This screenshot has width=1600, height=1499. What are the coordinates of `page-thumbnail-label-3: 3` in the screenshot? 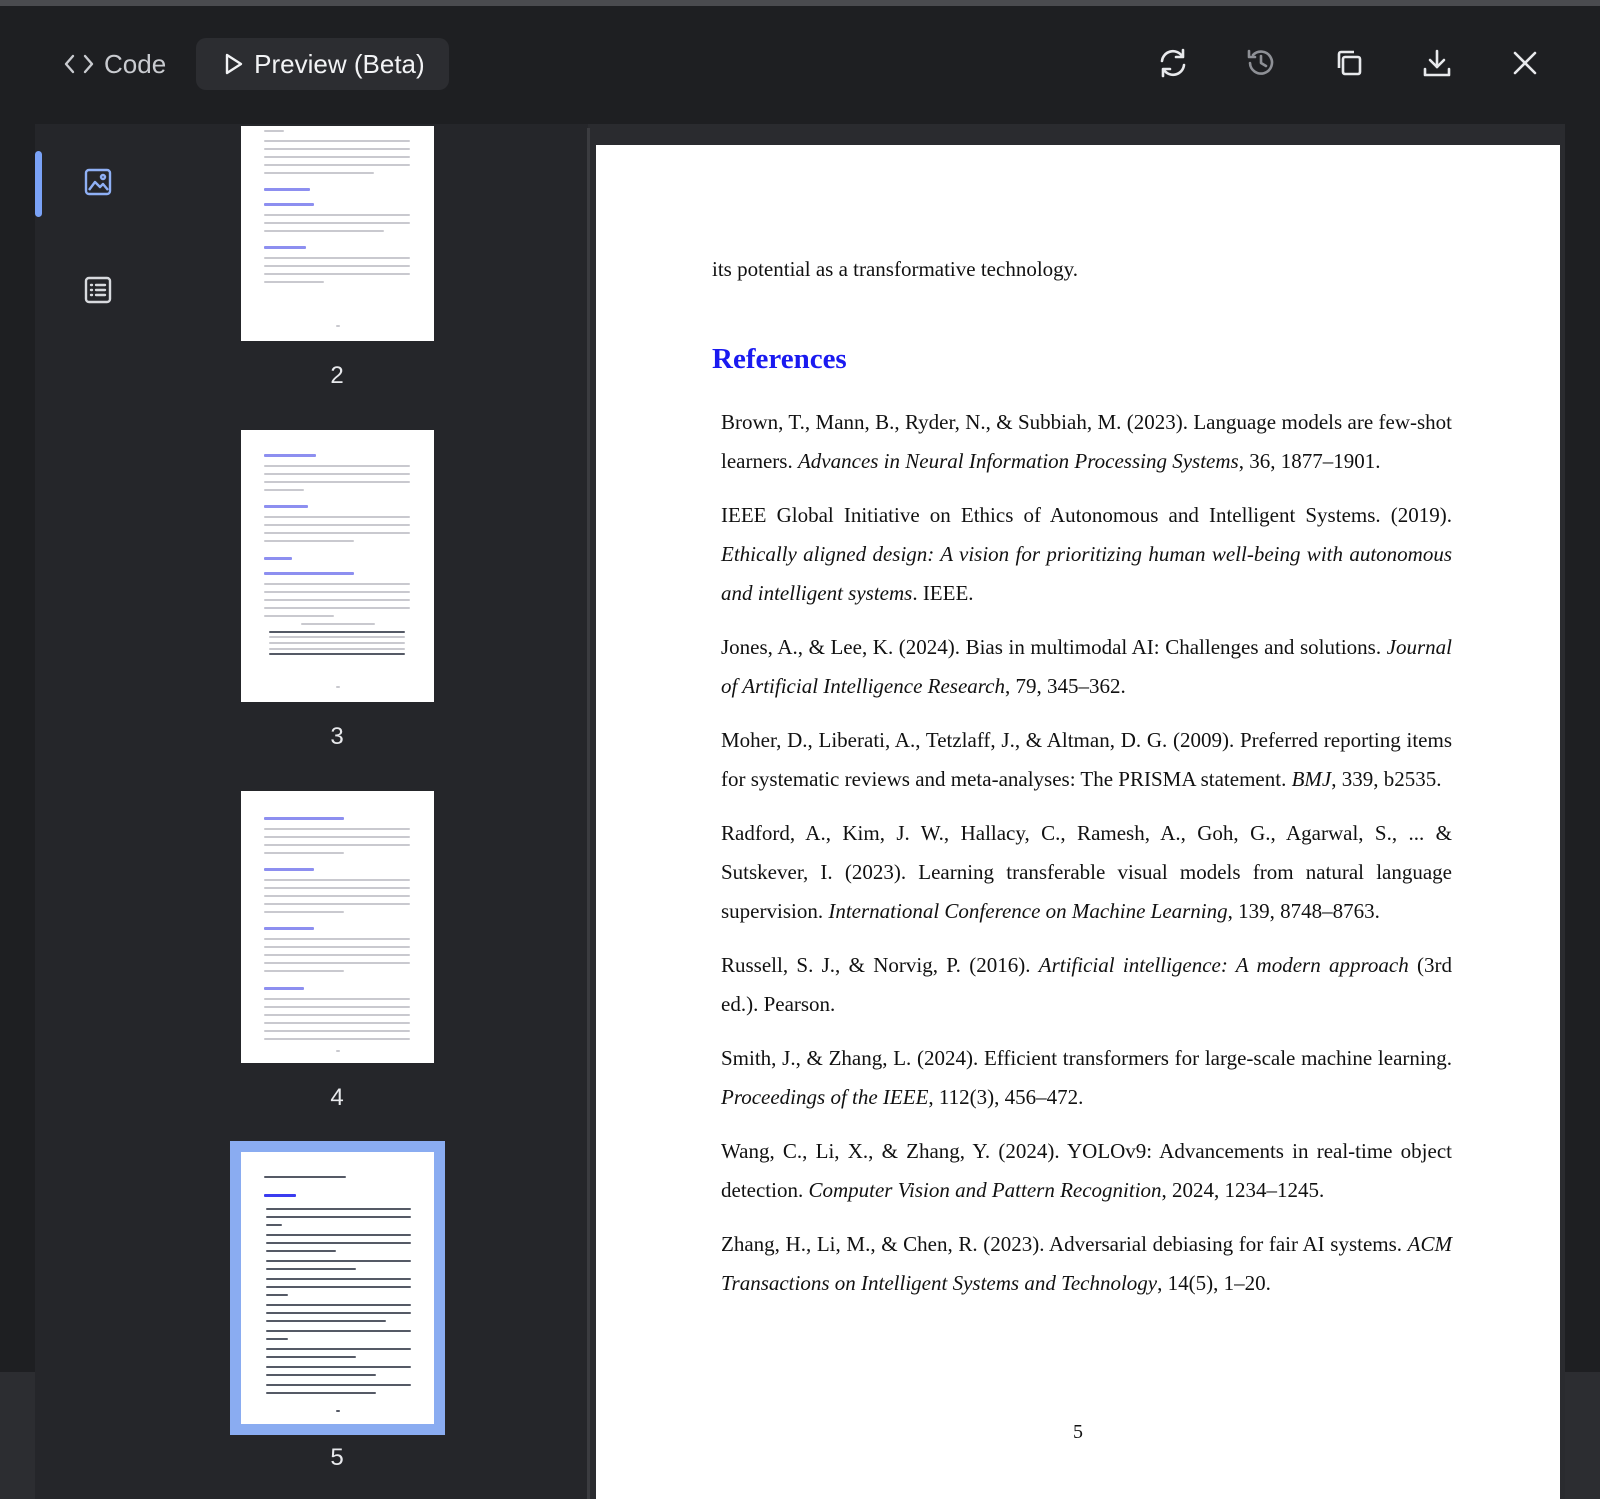 It's located at (337, 736).